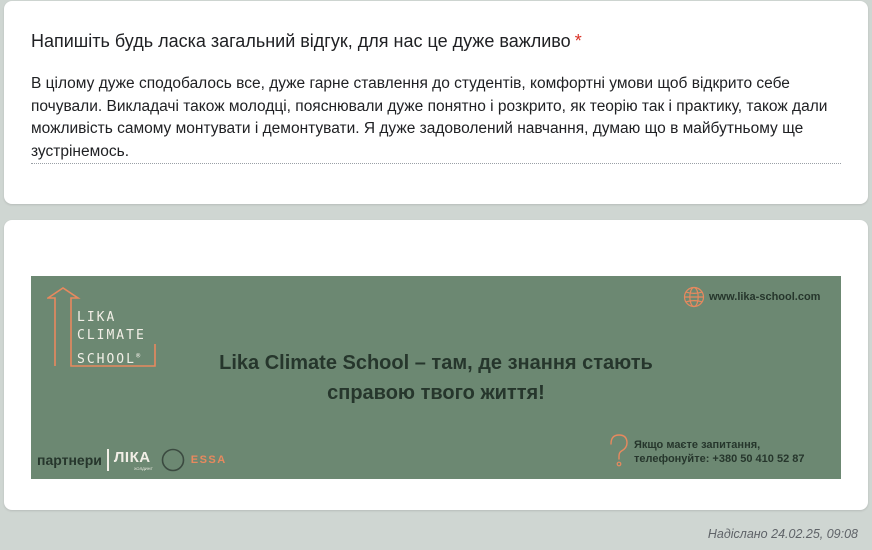  I want to click on ring-icon, so click(173, 460).